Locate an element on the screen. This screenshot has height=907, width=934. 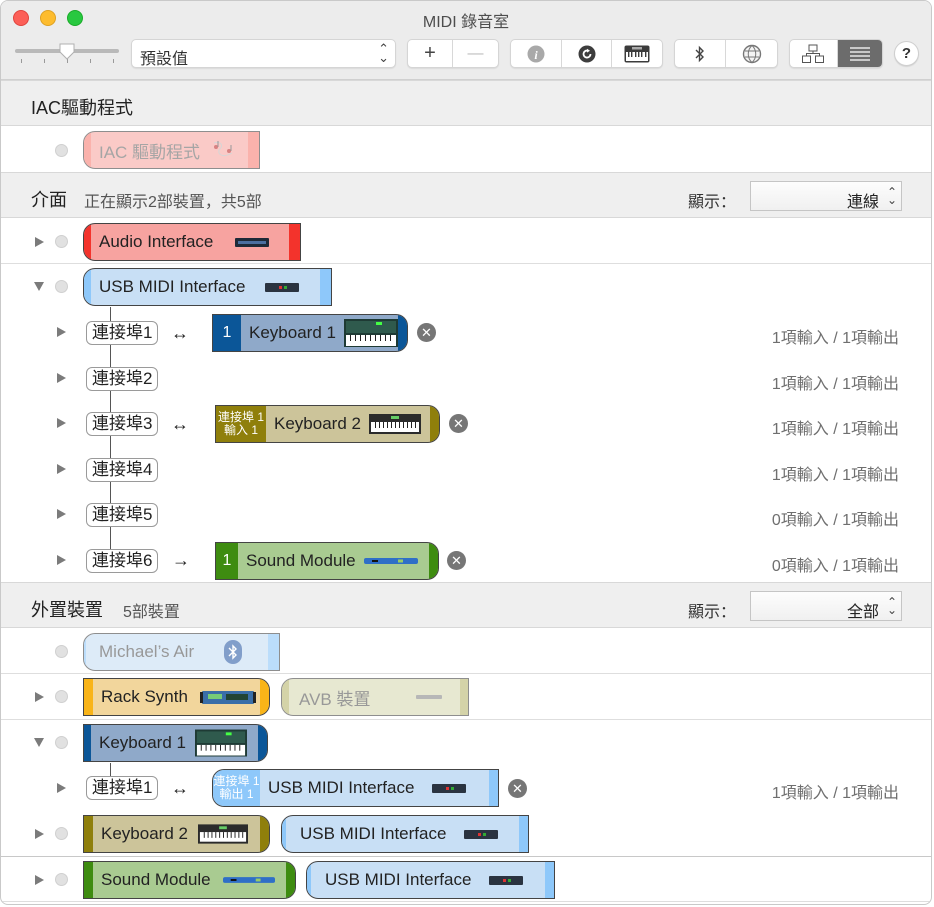
view-mode-segment is located at coordinates (836, 53).